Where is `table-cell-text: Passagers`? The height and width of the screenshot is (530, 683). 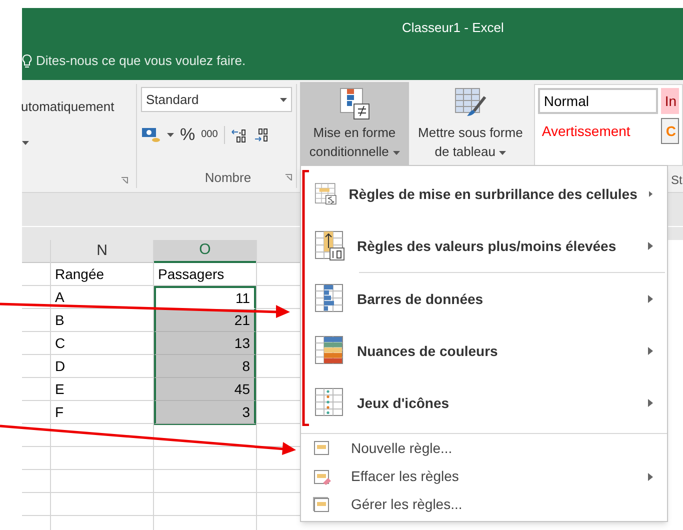
table-cell-text: Passagers is located at coordinates (191, 274).